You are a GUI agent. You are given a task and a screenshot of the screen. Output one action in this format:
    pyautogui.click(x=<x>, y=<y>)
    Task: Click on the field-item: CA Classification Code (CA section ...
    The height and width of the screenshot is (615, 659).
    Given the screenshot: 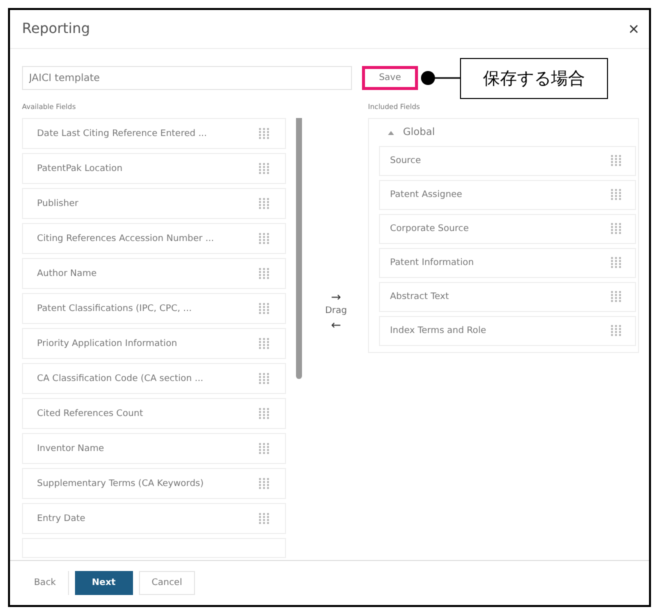 What is the action you would take?
    pyautogui.click(x=154, y=378)
    